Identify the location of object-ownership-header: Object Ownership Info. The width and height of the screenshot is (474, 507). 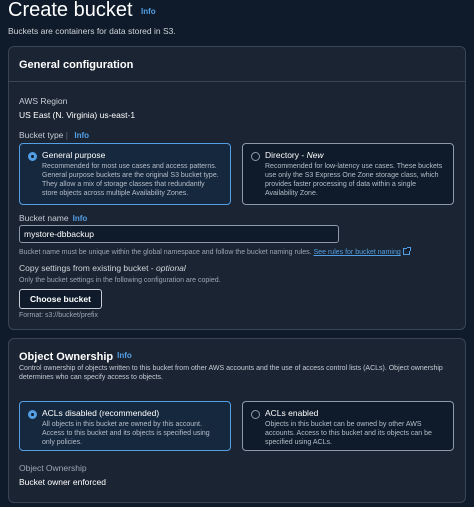
(75, 356).